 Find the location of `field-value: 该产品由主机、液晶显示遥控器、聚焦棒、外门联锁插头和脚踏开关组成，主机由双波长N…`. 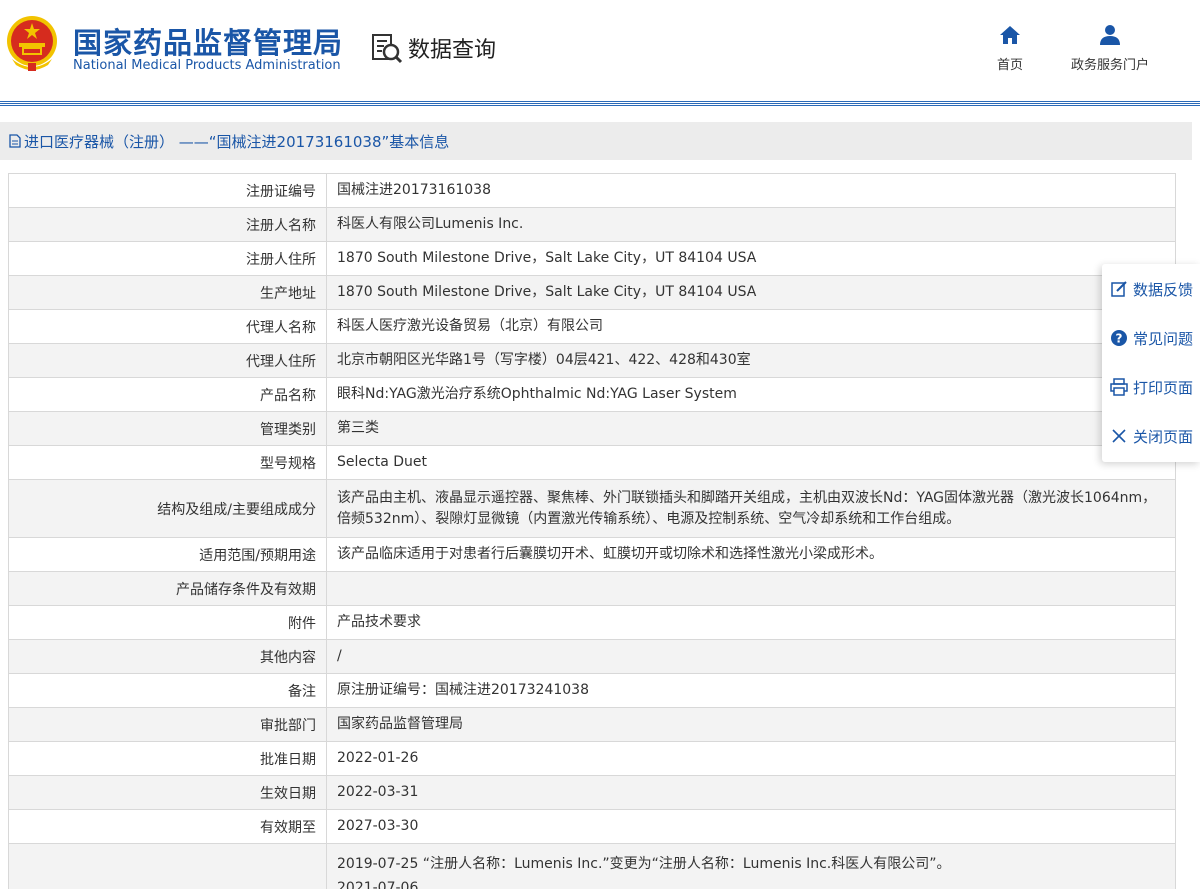

field-value: 该产品由主机、液晶显示遥控器、聚焦棒、外门联锁插头和脚踏开关组成，主机由双波长N… is located at coordinates (751, 508).